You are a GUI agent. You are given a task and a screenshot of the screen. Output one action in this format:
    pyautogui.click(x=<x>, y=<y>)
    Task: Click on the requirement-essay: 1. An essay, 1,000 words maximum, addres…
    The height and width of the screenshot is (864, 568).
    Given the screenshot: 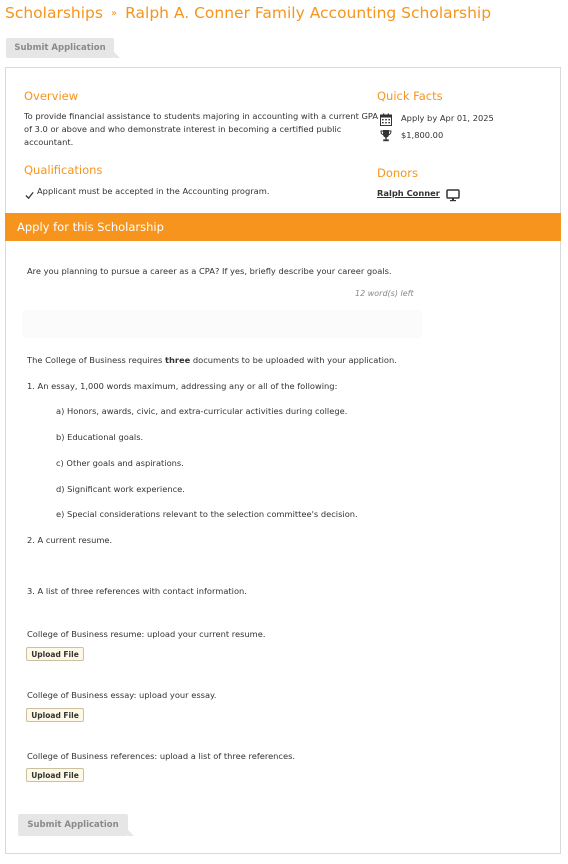 What is the action you would take?
    pyautogui.click(x=182, y=386)
    